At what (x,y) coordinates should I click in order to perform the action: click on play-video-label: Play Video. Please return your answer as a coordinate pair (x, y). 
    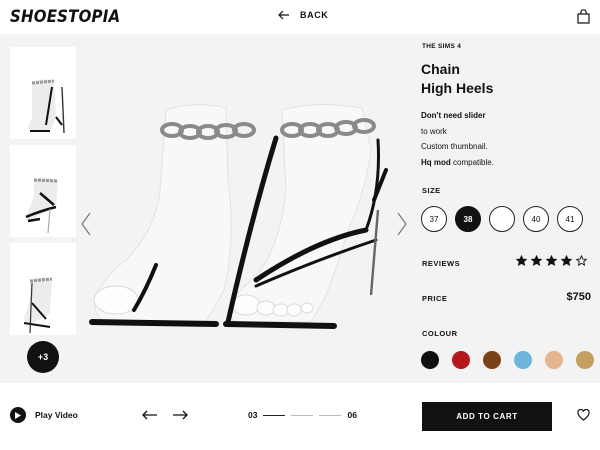
    Looking at the image, I should click on (56, 415).